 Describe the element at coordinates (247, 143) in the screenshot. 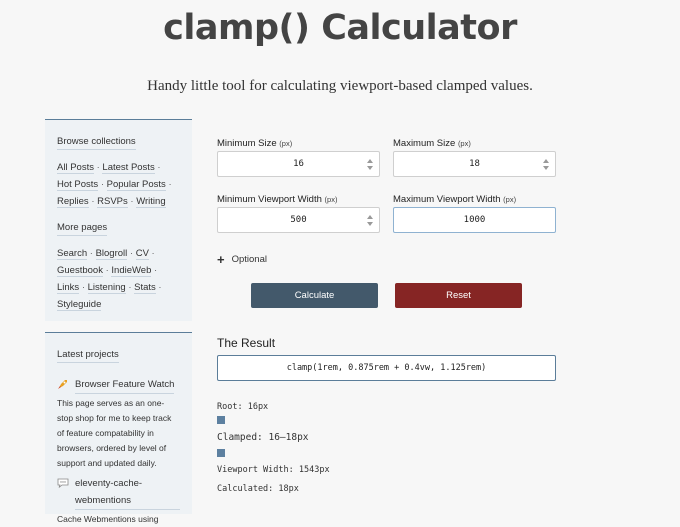

I see `min-size-label-text: Minimum Size` at that location.